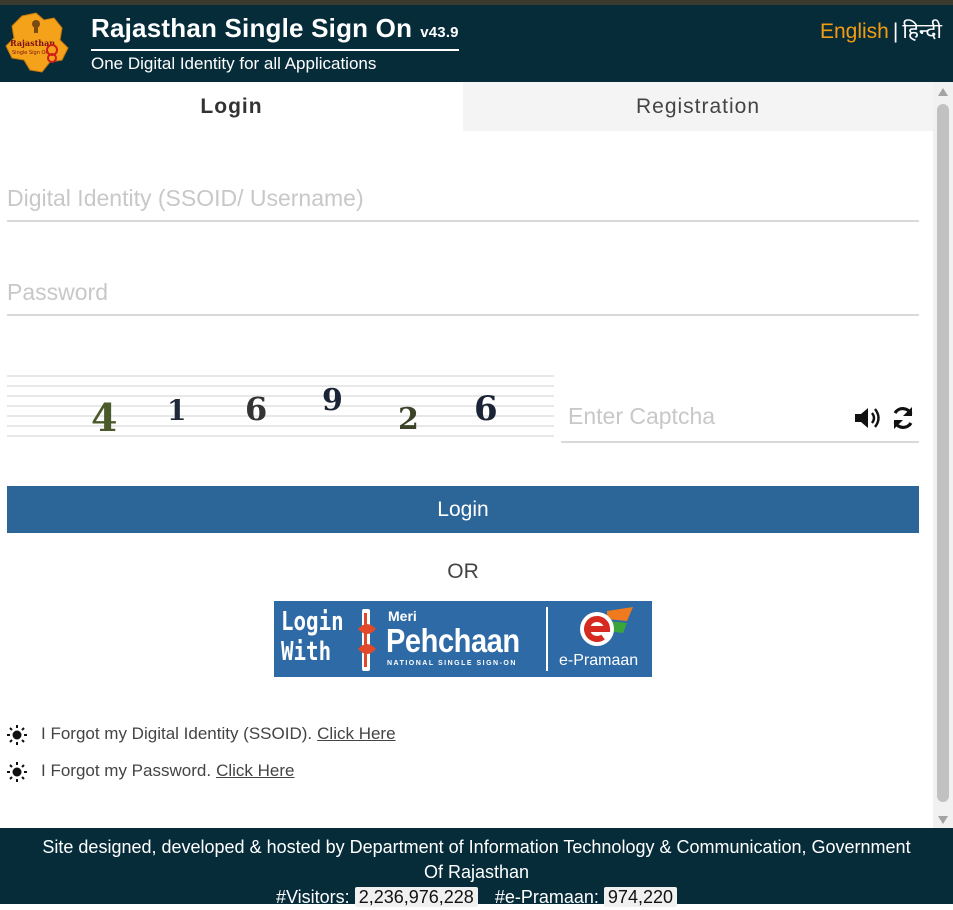 This screenshot has width=953, height=910. I want to click on visitors-label: #Visitors:, so click(312, 897).